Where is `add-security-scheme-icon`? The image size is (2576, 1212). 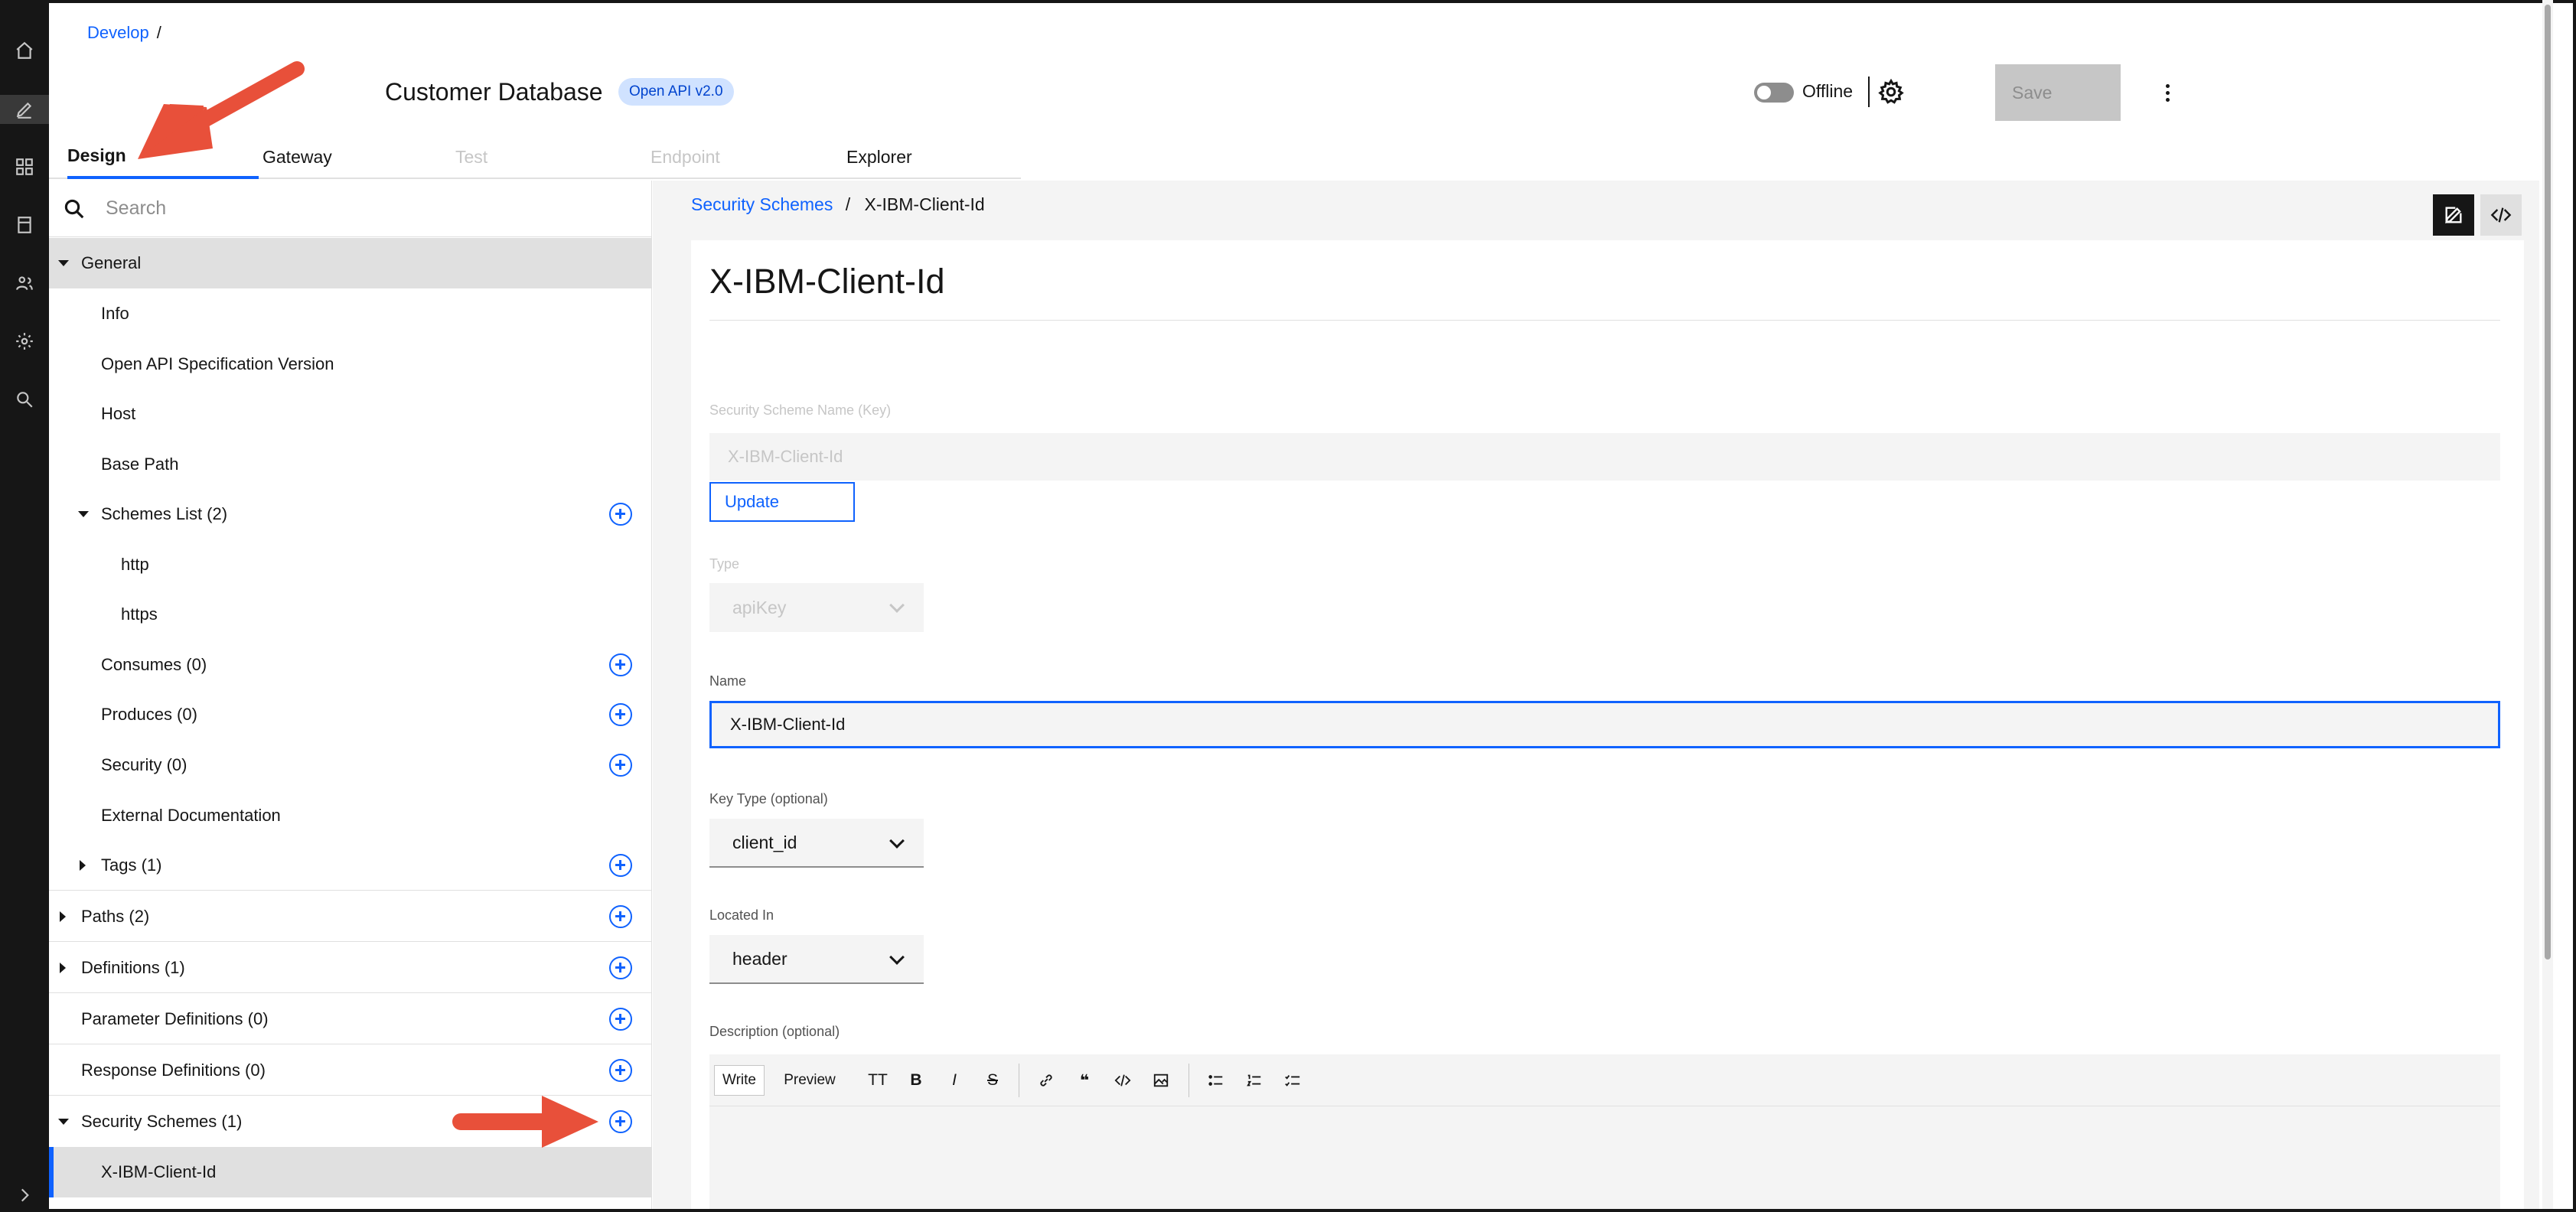 add-security-scheme-icon is located at coordinates (620, 1121).